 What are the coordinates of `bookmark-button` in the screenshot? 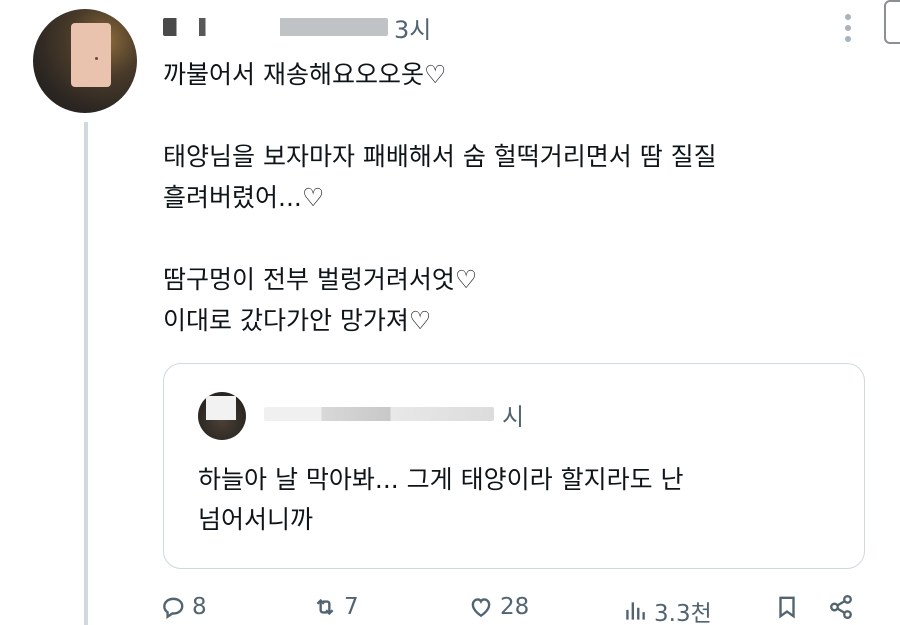 It's located at (787, 607).